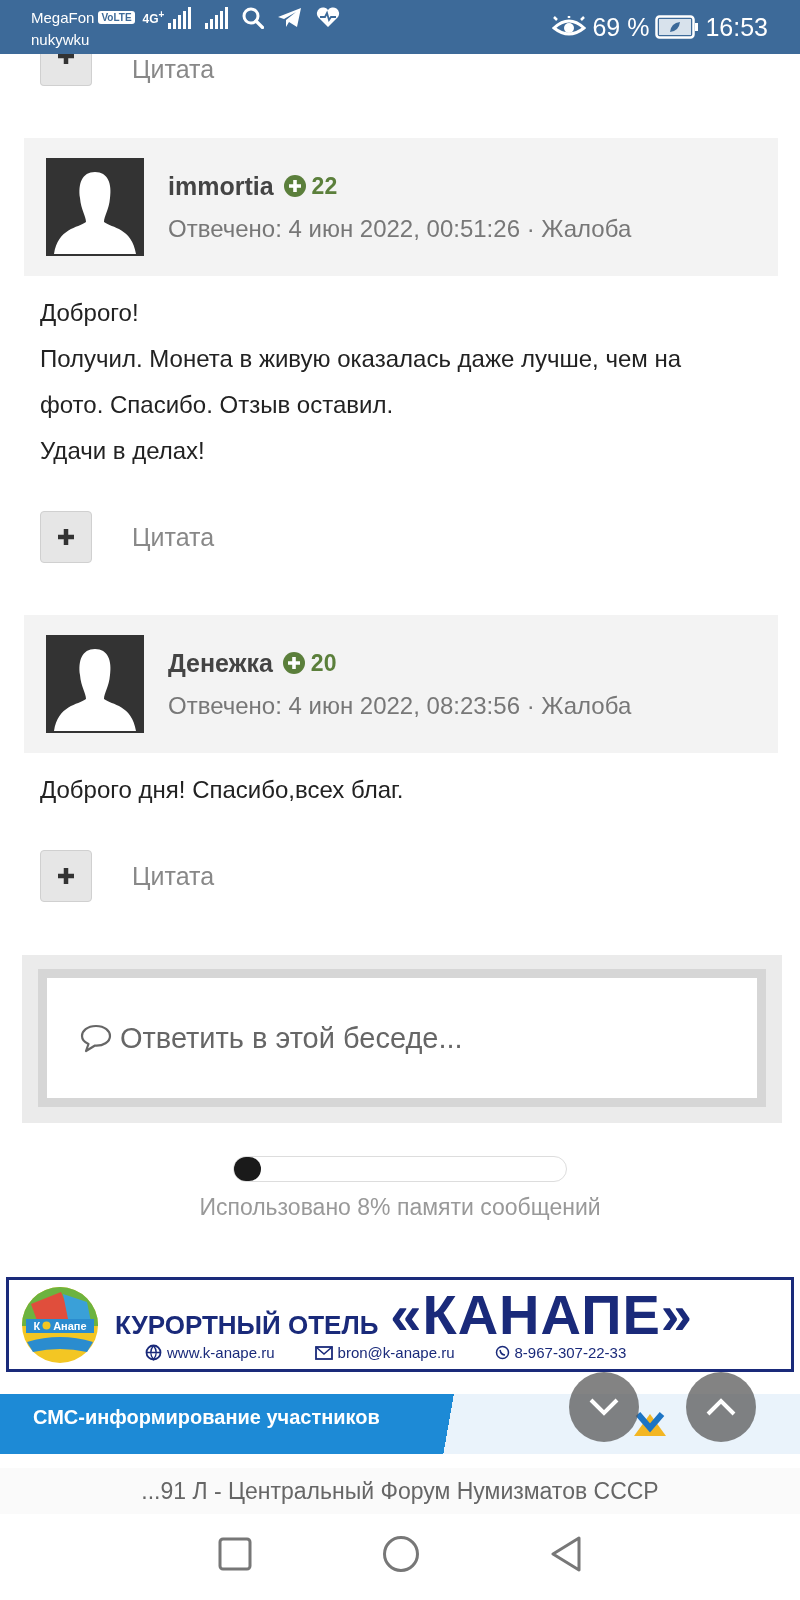 Image resolution: width=800 pixels, height=1600 pixels. I want to click on logo-text: Анапе, so click(70, 1325).